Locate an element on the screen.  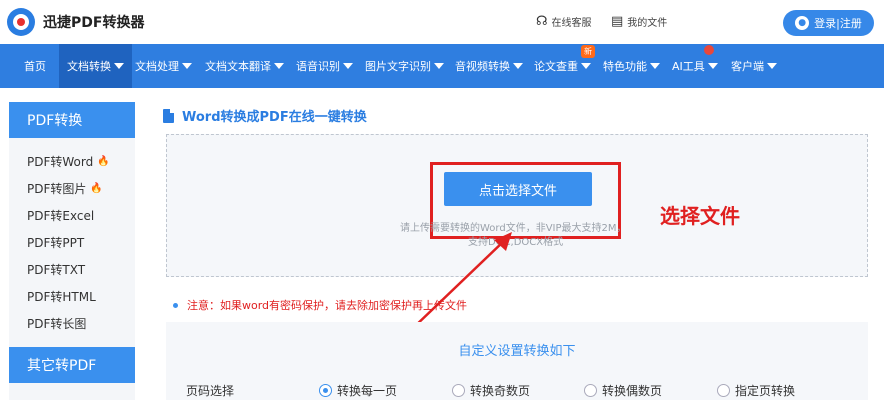
radio-every-page: 转换每一页 is located at coordinates (358, 390).